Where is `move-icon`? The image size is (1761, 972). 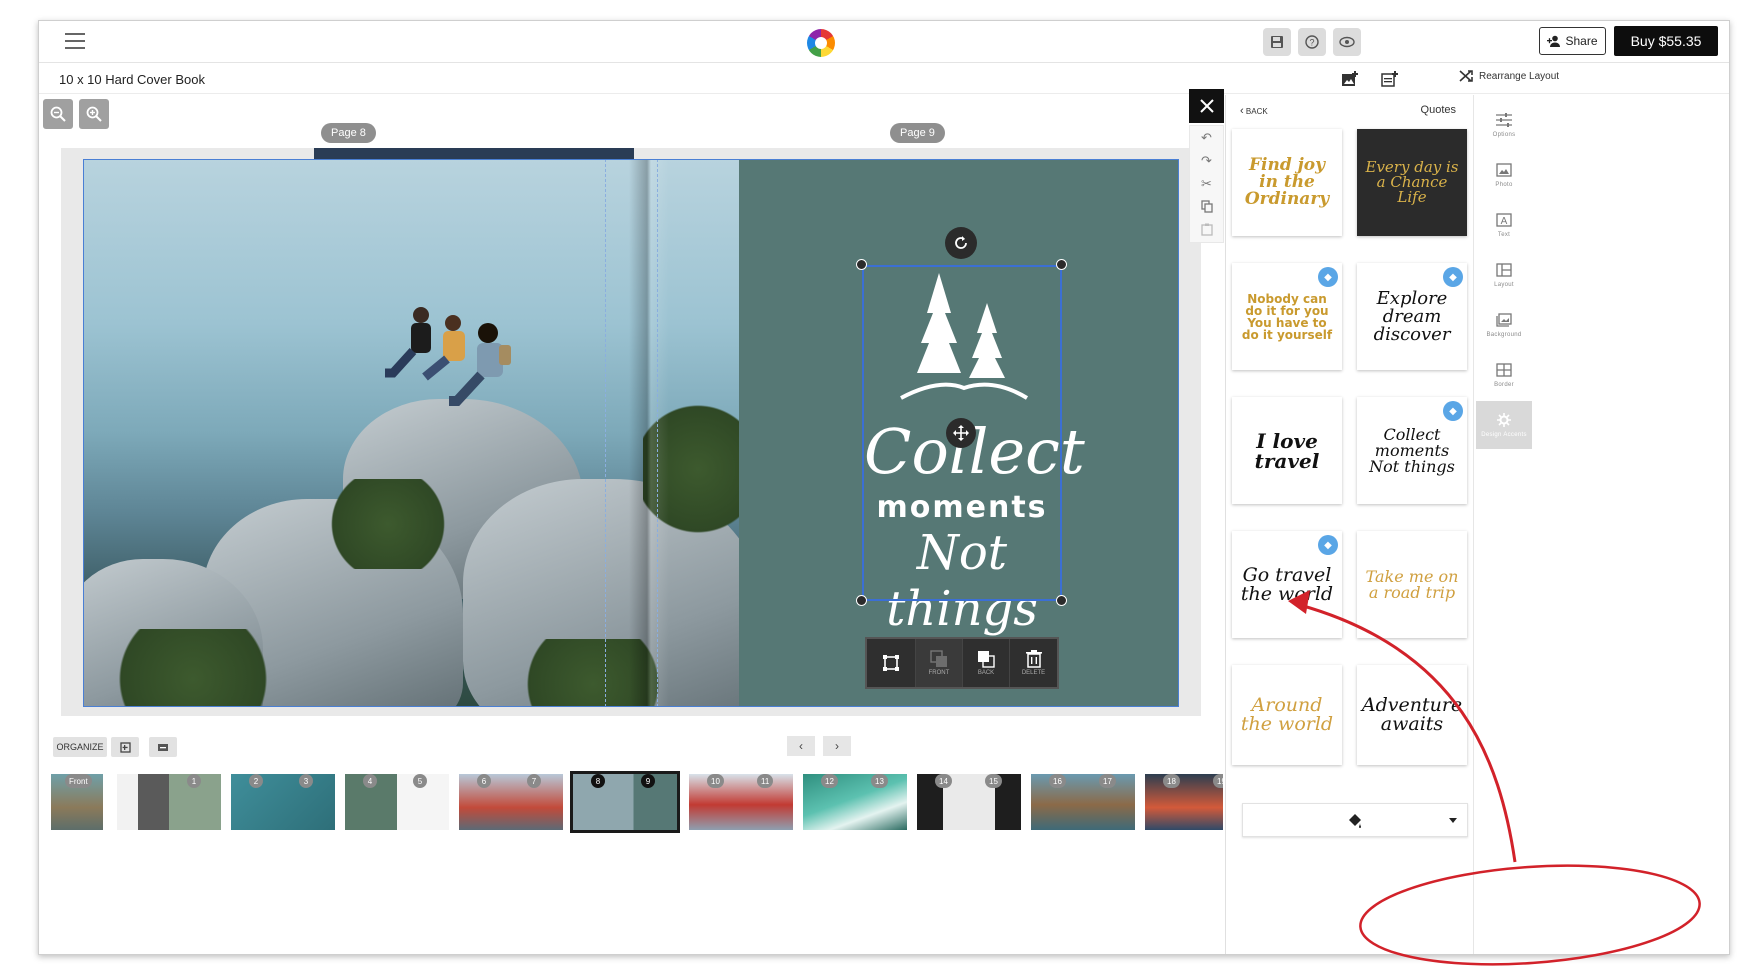
move-icon is located at coordinates (961, 433).